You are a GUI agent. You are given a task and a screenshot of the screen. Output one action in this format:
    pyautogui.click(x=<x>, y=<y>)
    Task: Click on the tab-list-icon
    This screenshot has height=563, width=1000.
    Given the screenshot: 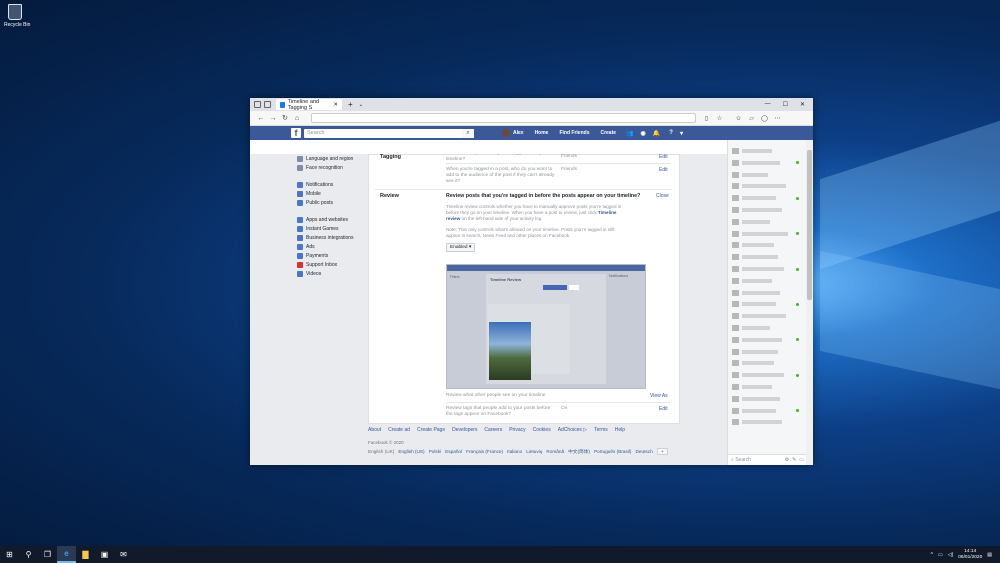 What is the action you would take?
    pyautogui.click(x=267, y=104)
    